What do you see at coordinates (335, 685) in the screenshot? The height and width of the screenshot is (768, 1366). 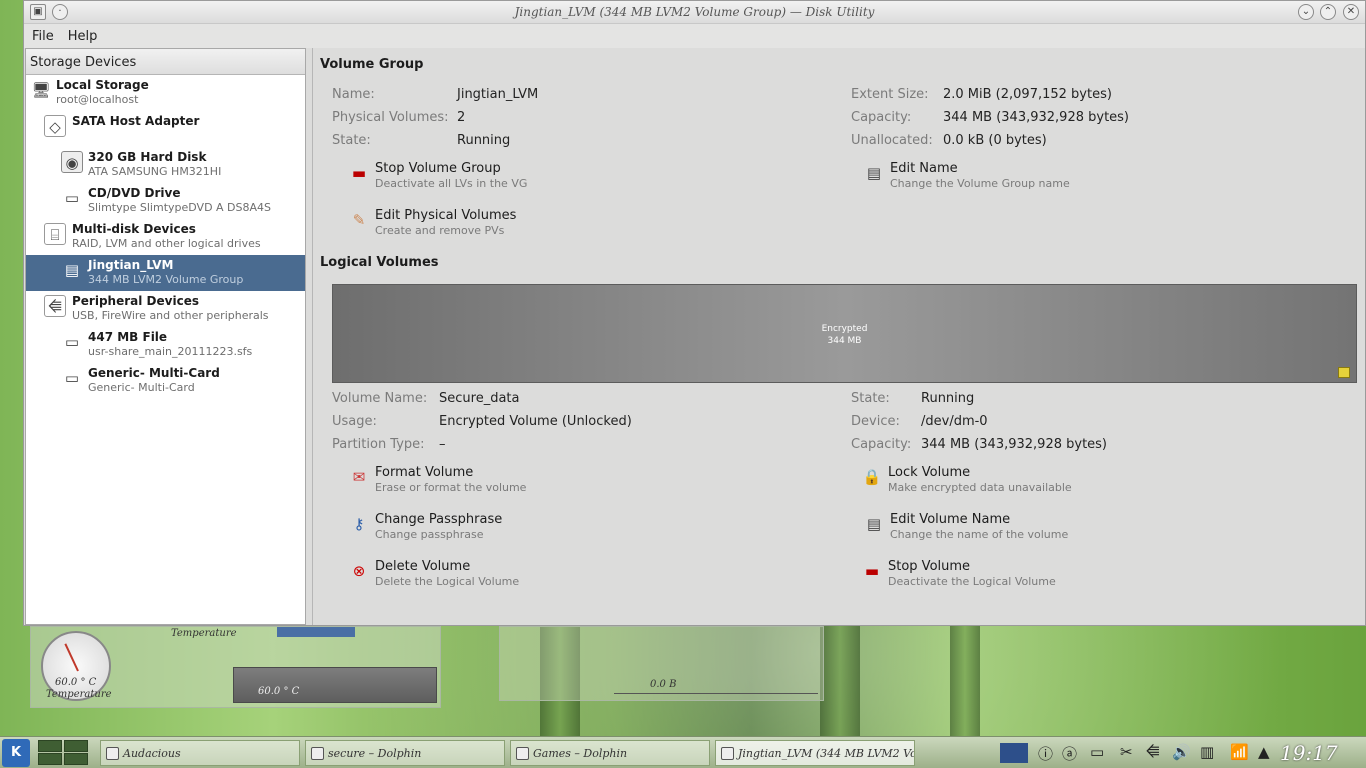 I see `temperature-graph: 60.0 ° C` at bounding box center [335, 685].